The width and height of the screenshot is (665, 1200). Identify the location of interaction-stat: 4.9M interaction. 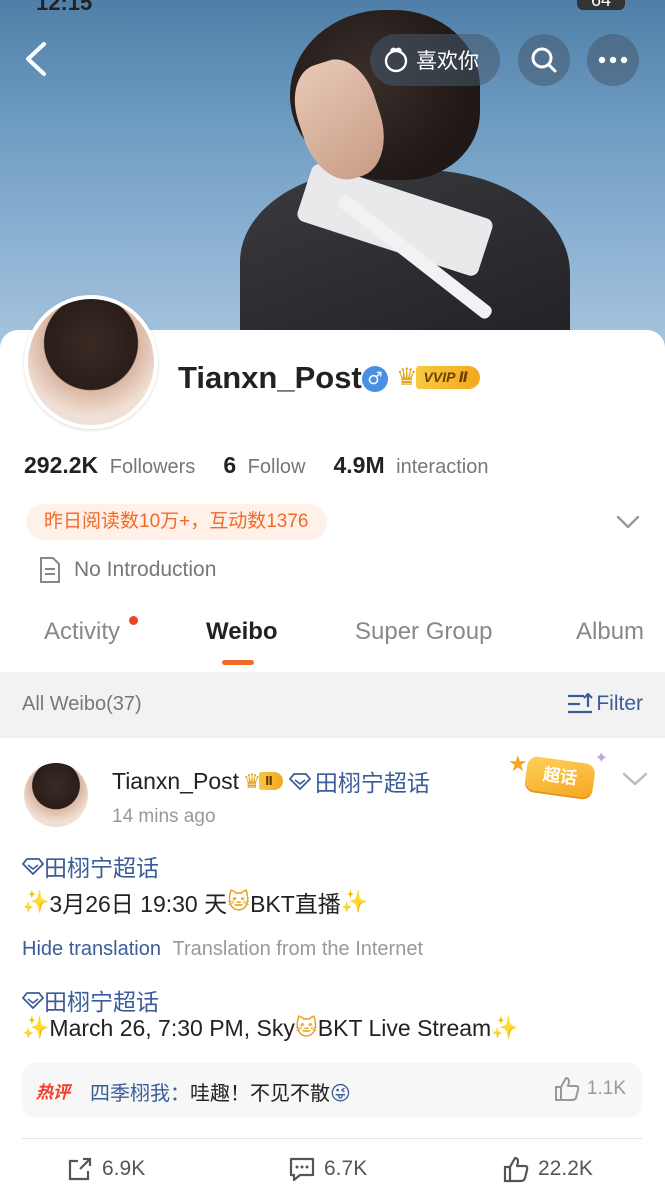
(410, 465).